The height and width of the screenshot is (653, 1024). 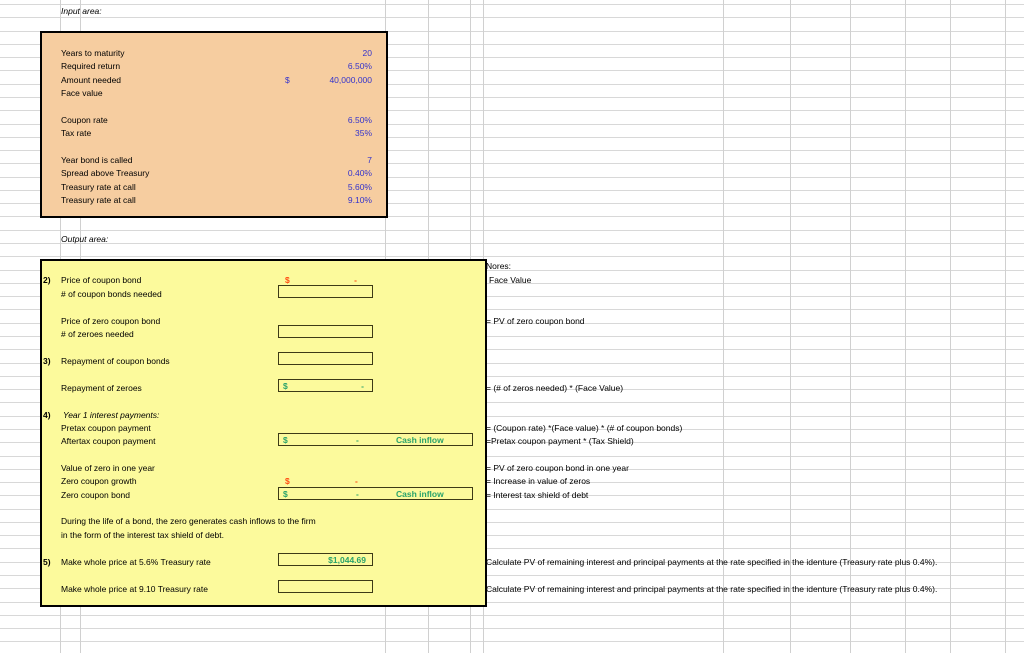 I want to click on input-value-years-to-maturity: 20, so click(x=322, y=53).